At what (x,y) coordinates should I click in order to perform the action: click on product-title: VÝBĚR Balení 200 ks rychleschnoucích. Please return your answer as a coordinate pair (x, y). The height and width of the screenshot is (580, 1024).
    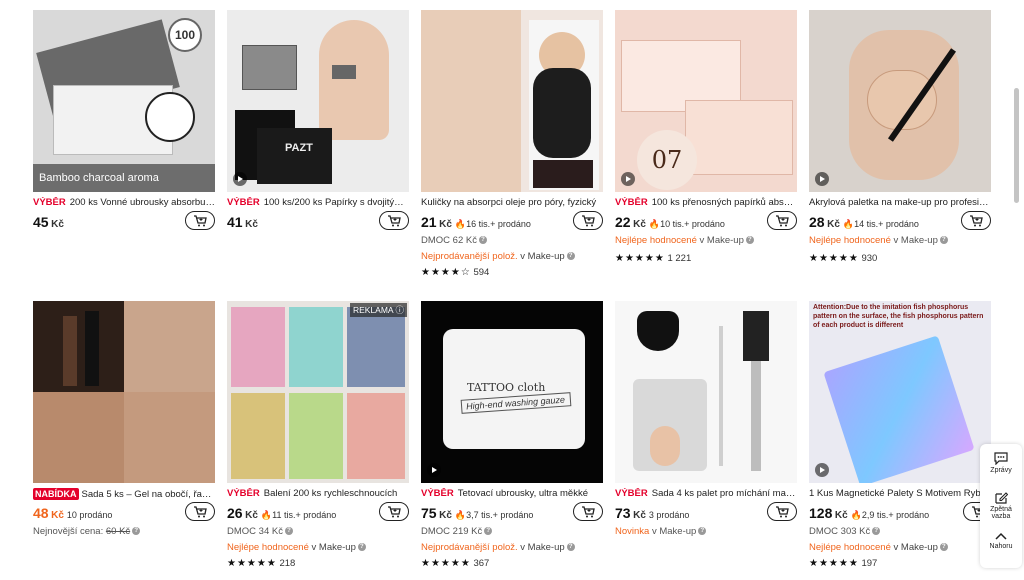
    Looking at the image, I should click on (318, 494).